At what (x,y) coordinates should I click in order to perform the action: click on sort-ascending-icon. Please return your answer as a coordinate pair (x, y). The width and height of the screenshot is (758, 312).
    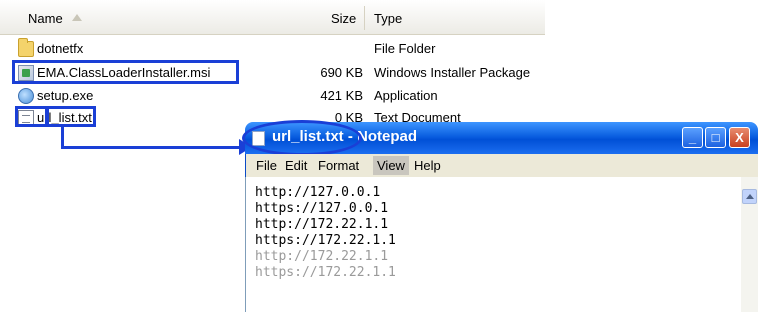
    Looking at the image, I should click on (77, 17).